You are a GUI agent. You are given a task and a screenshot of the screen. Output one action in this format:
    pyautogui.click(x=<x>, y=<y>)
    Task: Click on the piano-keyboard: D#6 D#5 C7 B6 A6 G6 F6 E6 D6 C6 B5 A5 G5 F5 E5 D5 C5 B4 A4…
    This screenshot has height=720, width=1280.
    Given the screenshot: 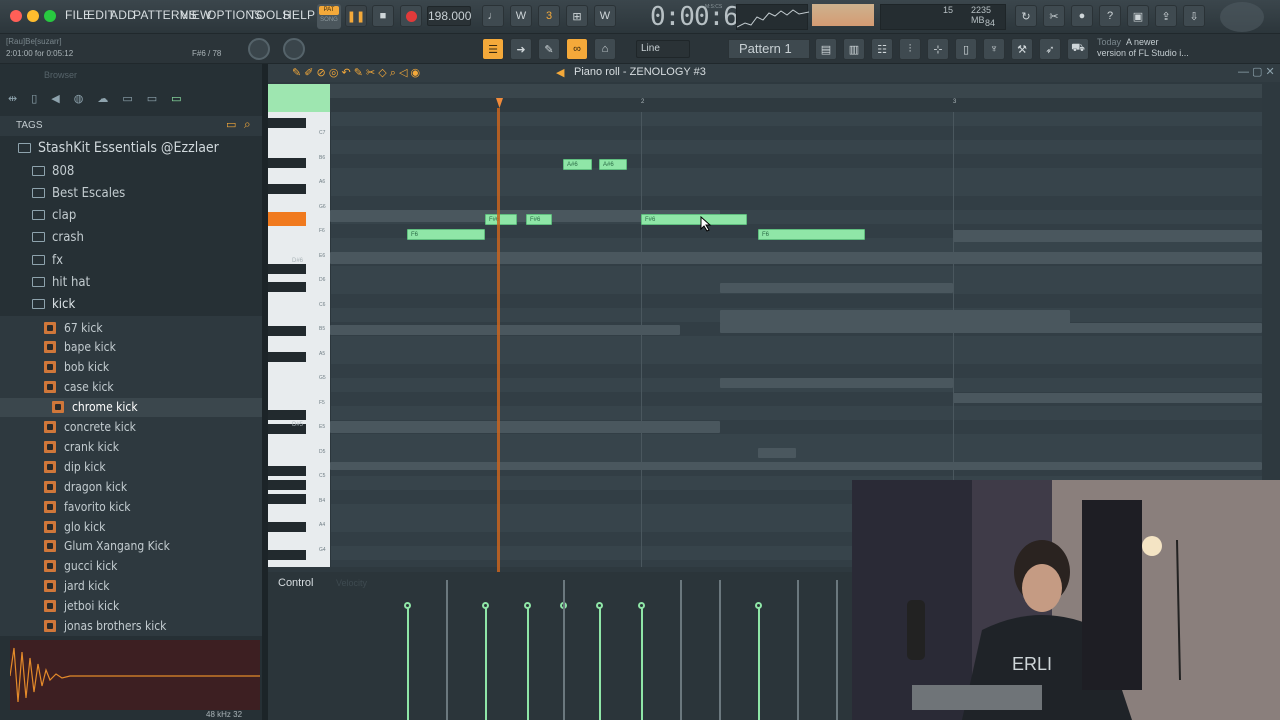 What is the action you would take?
    pyautogui.click(x=299, y=339)
    